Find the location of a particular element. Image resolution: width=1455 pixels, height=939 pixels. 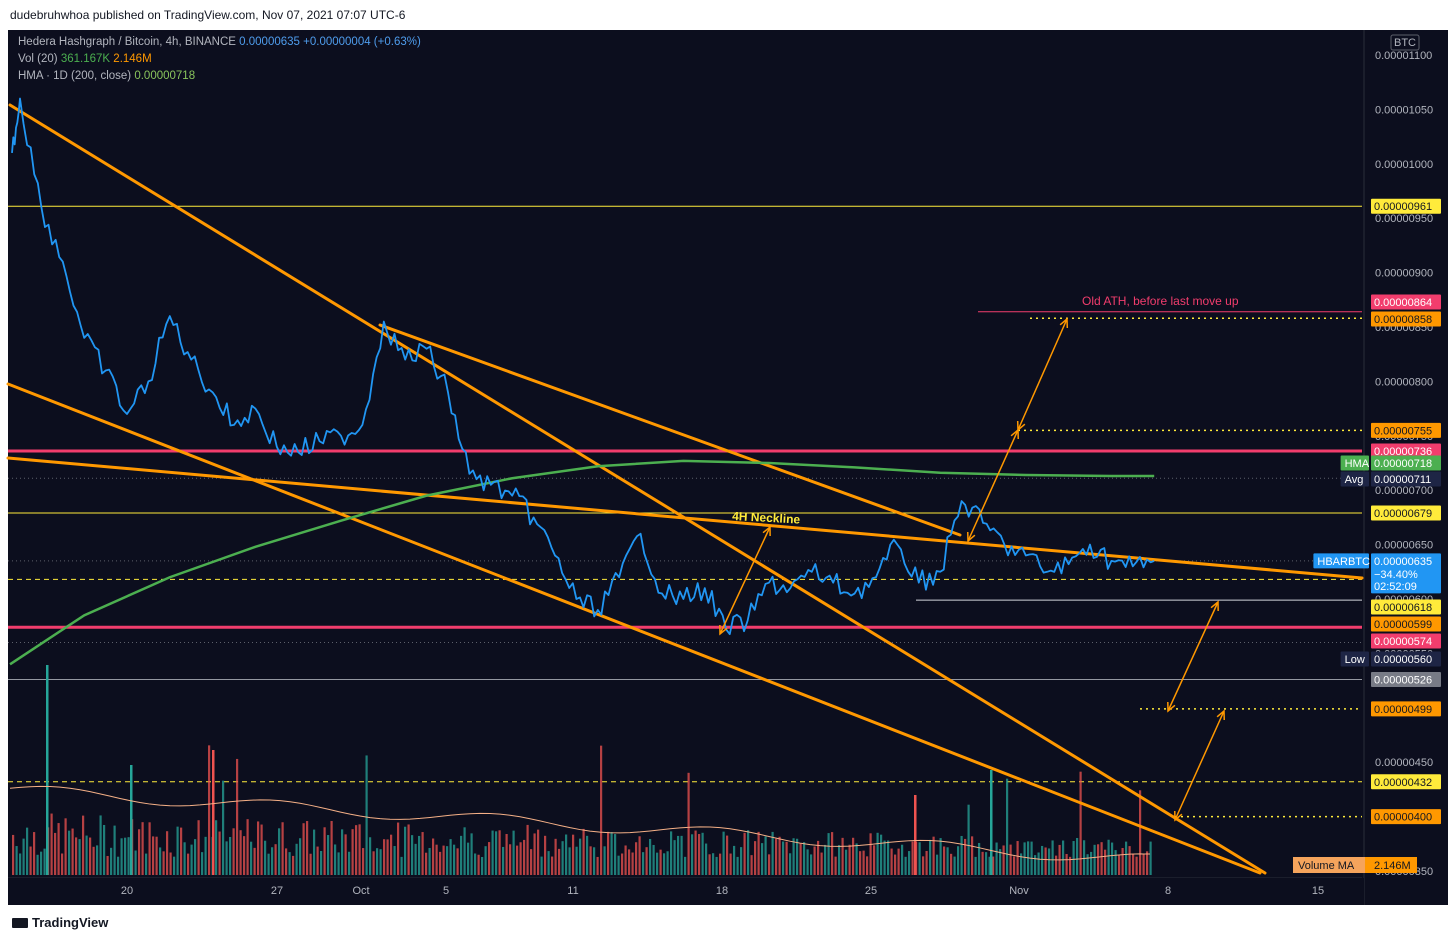

price-tag: 0.00000618 is located at coordinates (1406, 607).